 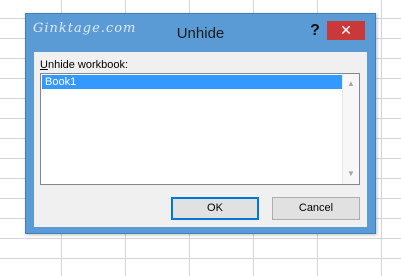 I want to click on close-icon: ✕, so click(x=346, y=30).